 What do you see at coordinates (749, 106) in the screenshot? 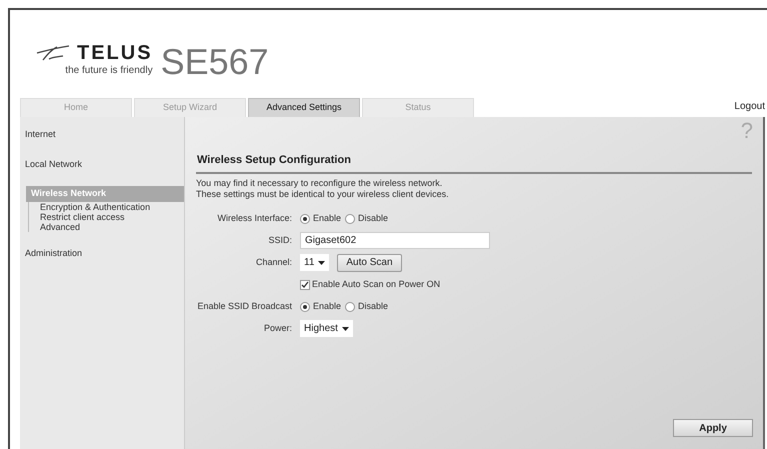
I see `logout-link: Logout` at bounding box center [749, 106].